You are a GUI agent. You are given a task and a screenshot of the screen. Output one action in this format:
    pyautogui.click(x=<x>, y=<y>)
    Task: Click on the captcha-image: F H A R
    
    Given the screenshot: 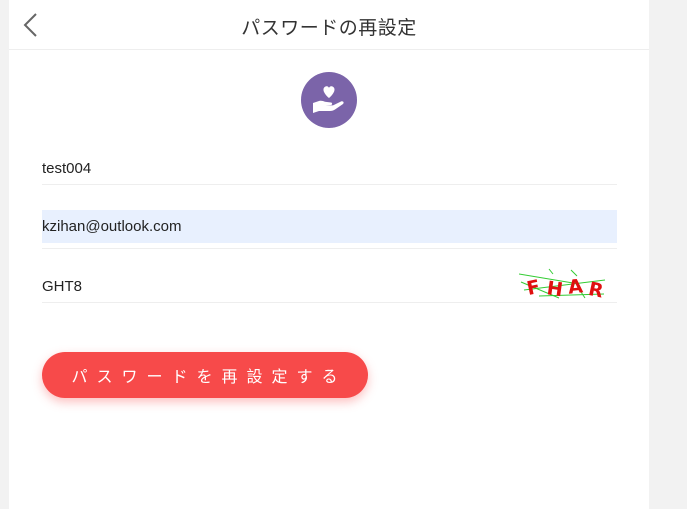 What is the action you would take?
    pyautogui.click(x=562, y=284)
    